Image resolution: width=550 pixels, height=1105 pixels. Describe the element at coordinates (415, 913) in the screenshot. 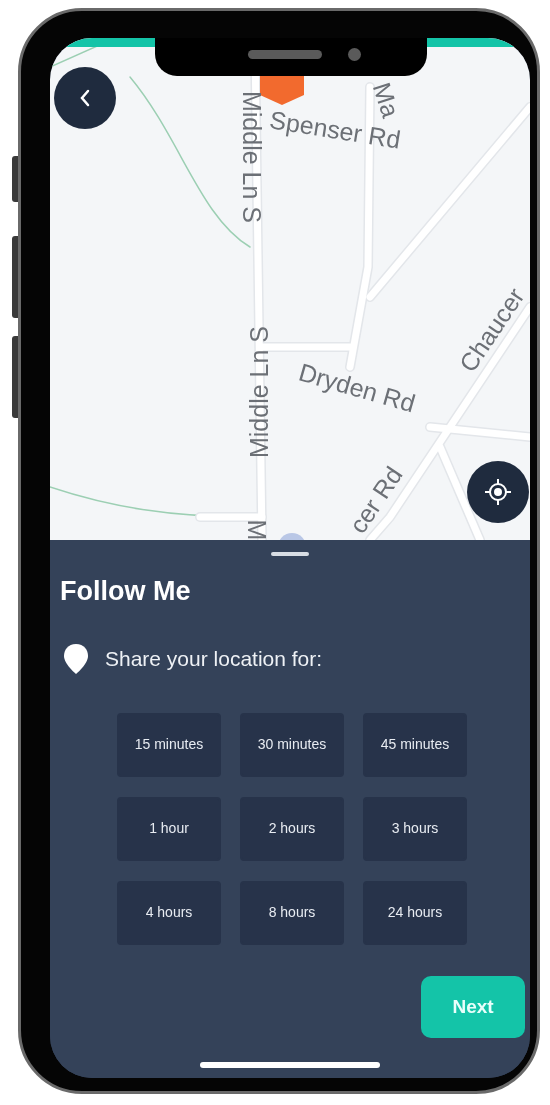

I see `duration-option: 24 hours` at that location.